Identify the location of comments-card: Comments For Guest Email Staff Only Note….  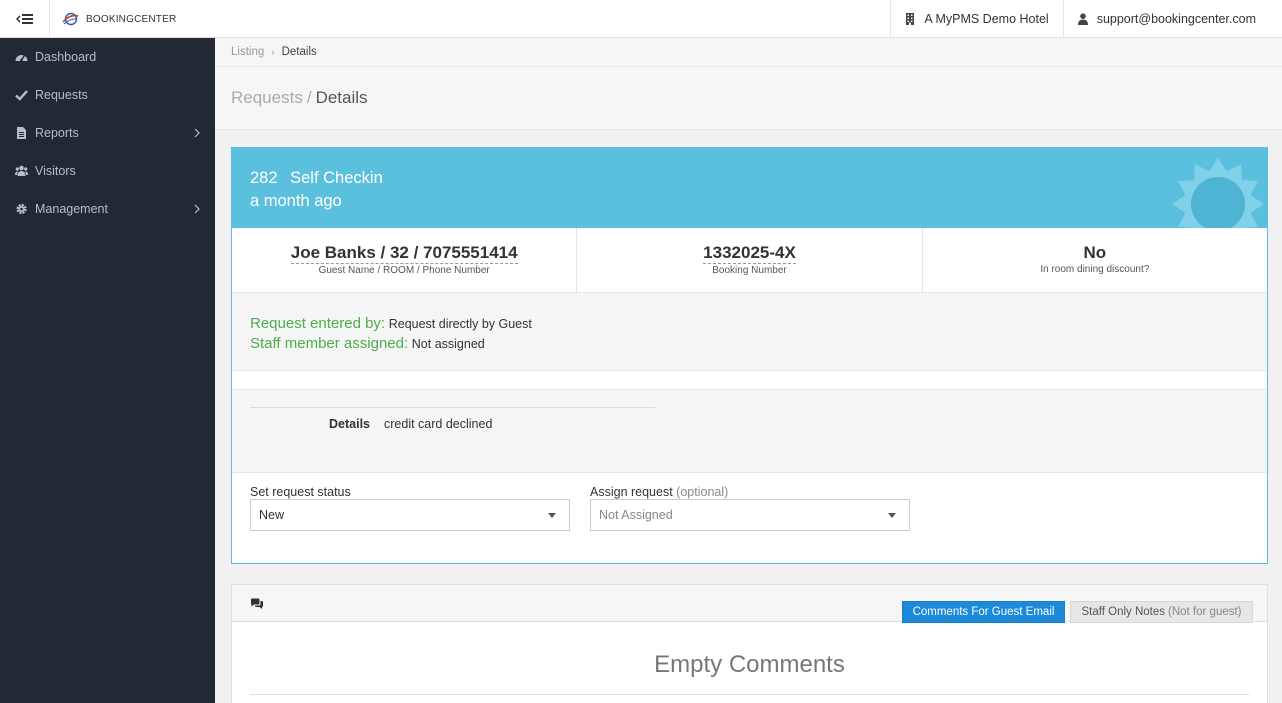
(749, 643).